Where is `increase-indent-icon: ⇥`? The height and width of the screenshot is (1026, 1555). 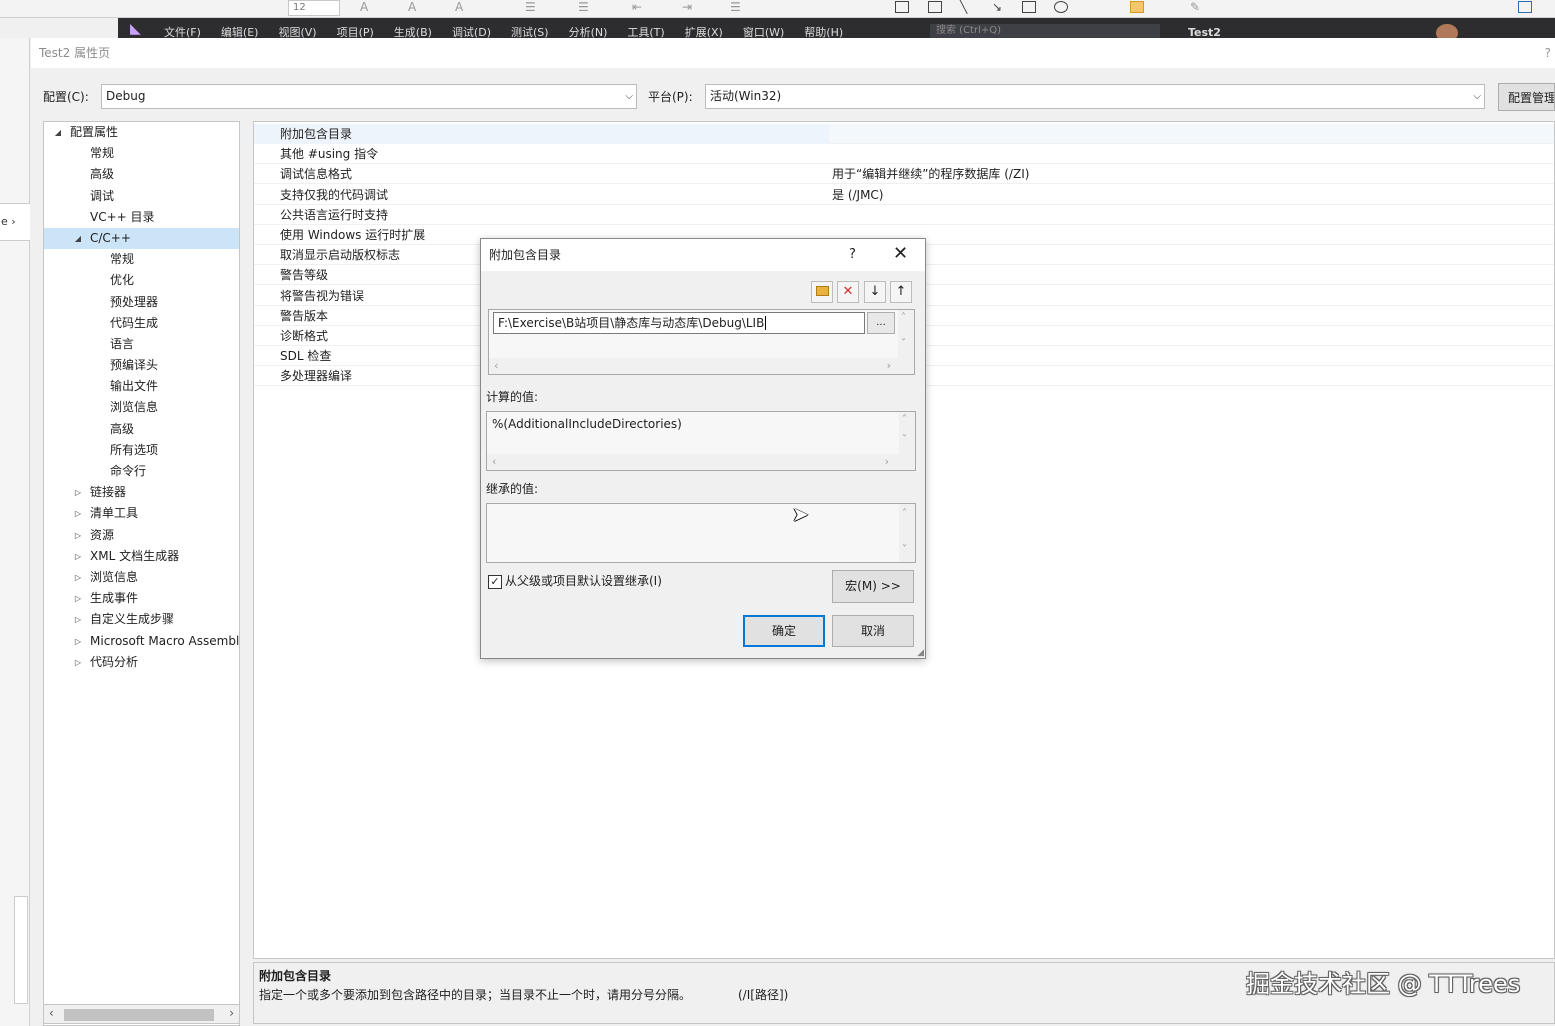 increase-indent-icon: ⇥ is located at coordinates (687, 7).